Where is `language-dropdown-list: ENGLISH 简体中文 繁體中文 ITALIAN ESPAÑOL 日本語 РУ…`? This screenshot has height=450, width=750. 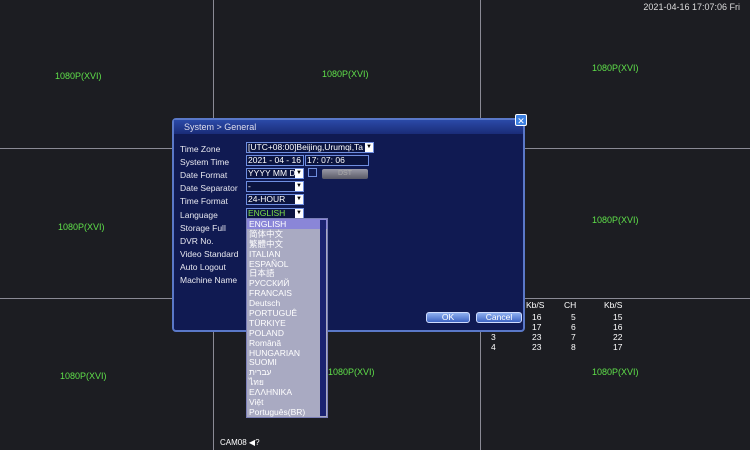 language-dropdown-list: ENGLISH 简体中文 繁體中文 ITALIAN ESPAÑOL 日本語 РУ… is located at coordinates (287, 318).